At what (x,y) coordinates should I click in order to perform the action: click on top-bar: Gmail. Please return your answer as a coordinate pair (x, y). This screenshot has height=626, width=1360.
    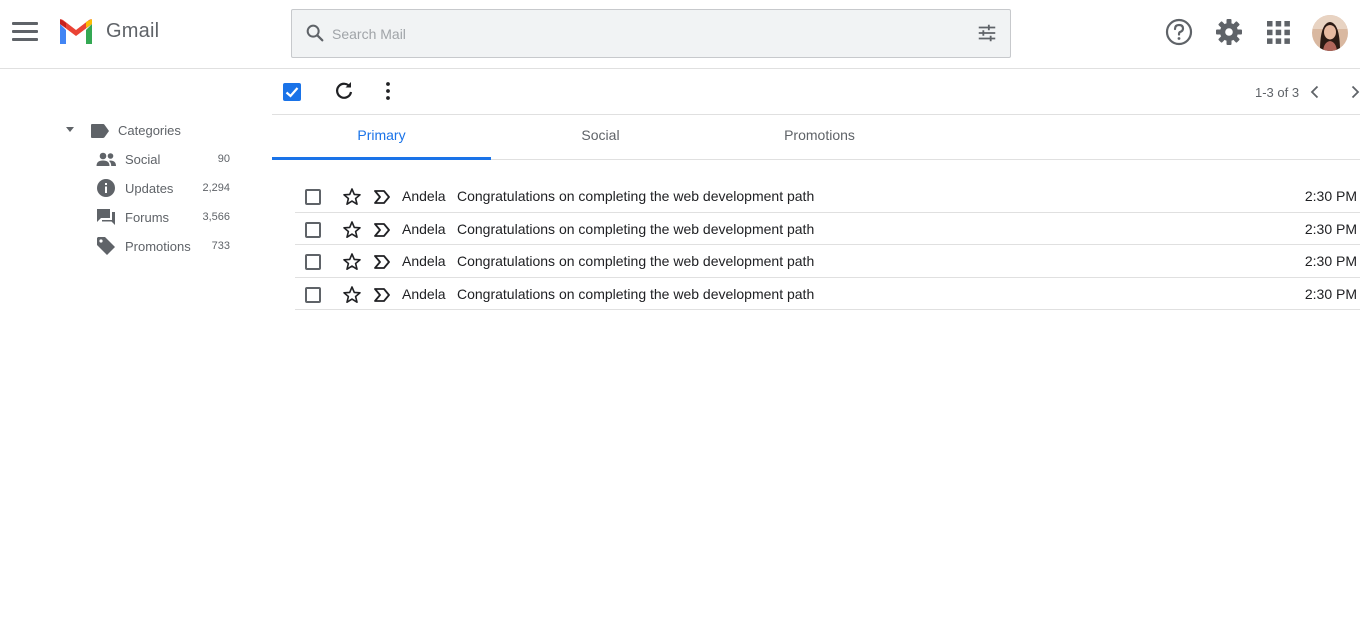
    Looking at the image, I should click on (680, 34).